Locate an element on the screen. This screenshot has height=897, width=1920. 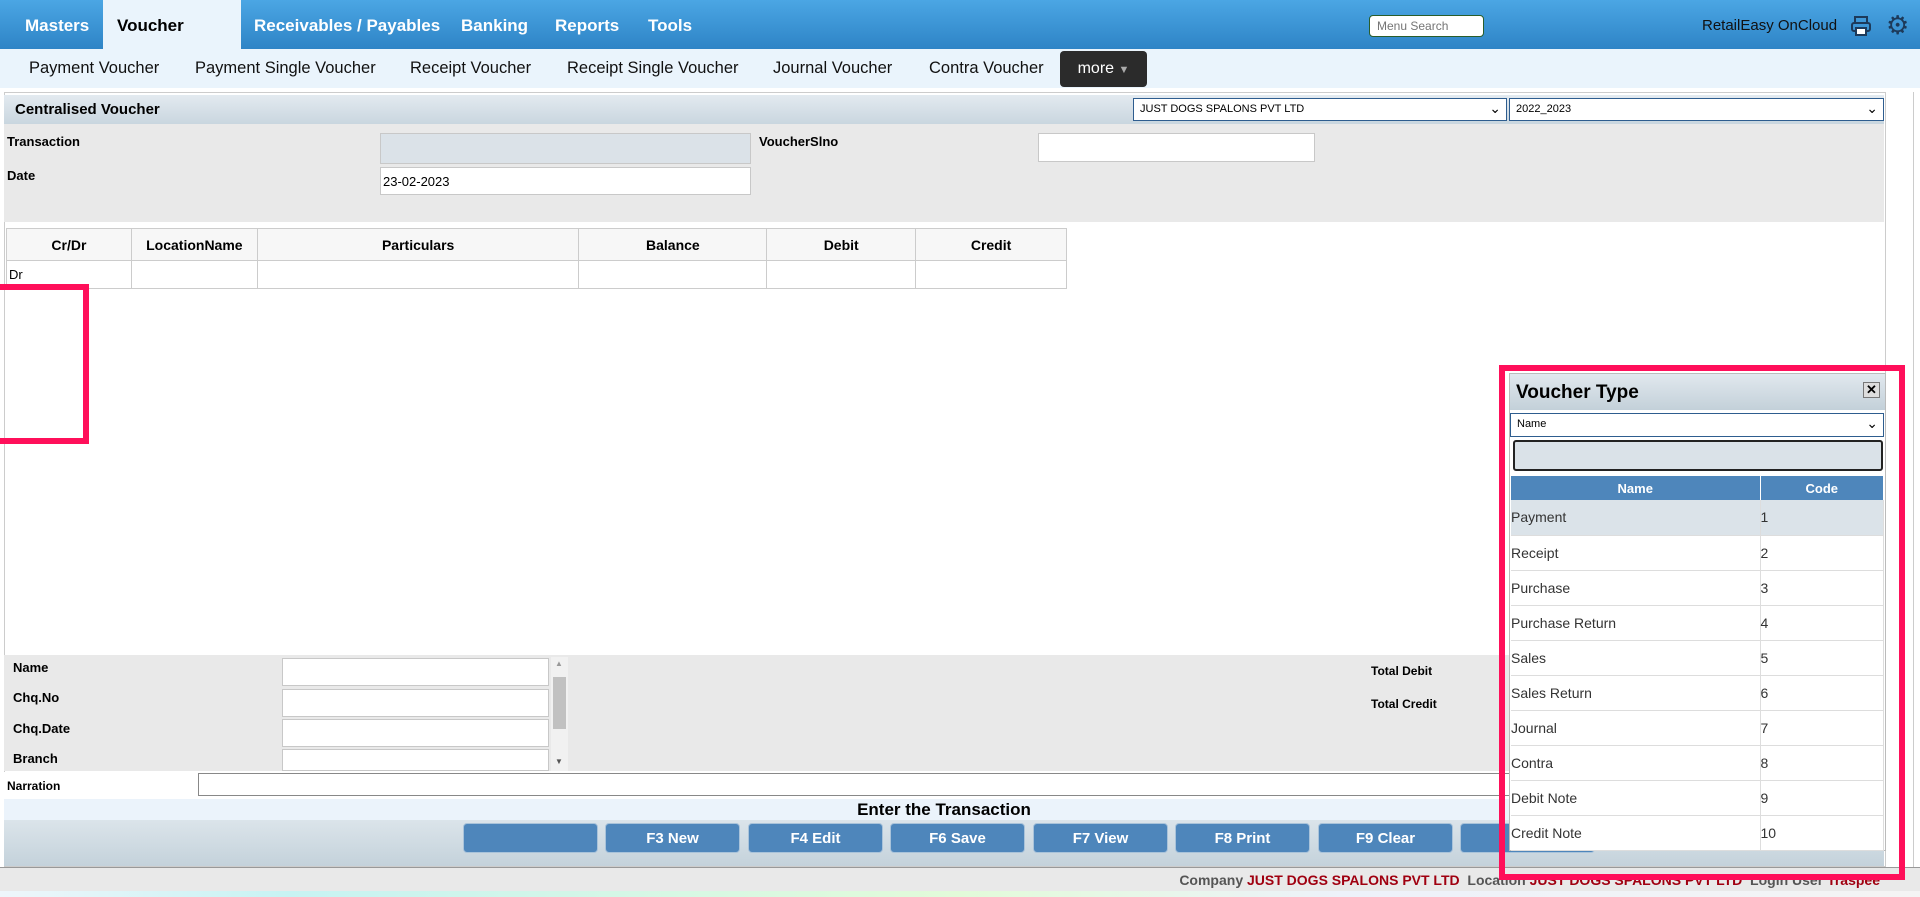
name-label: Name is located at coordinates (31, 667).